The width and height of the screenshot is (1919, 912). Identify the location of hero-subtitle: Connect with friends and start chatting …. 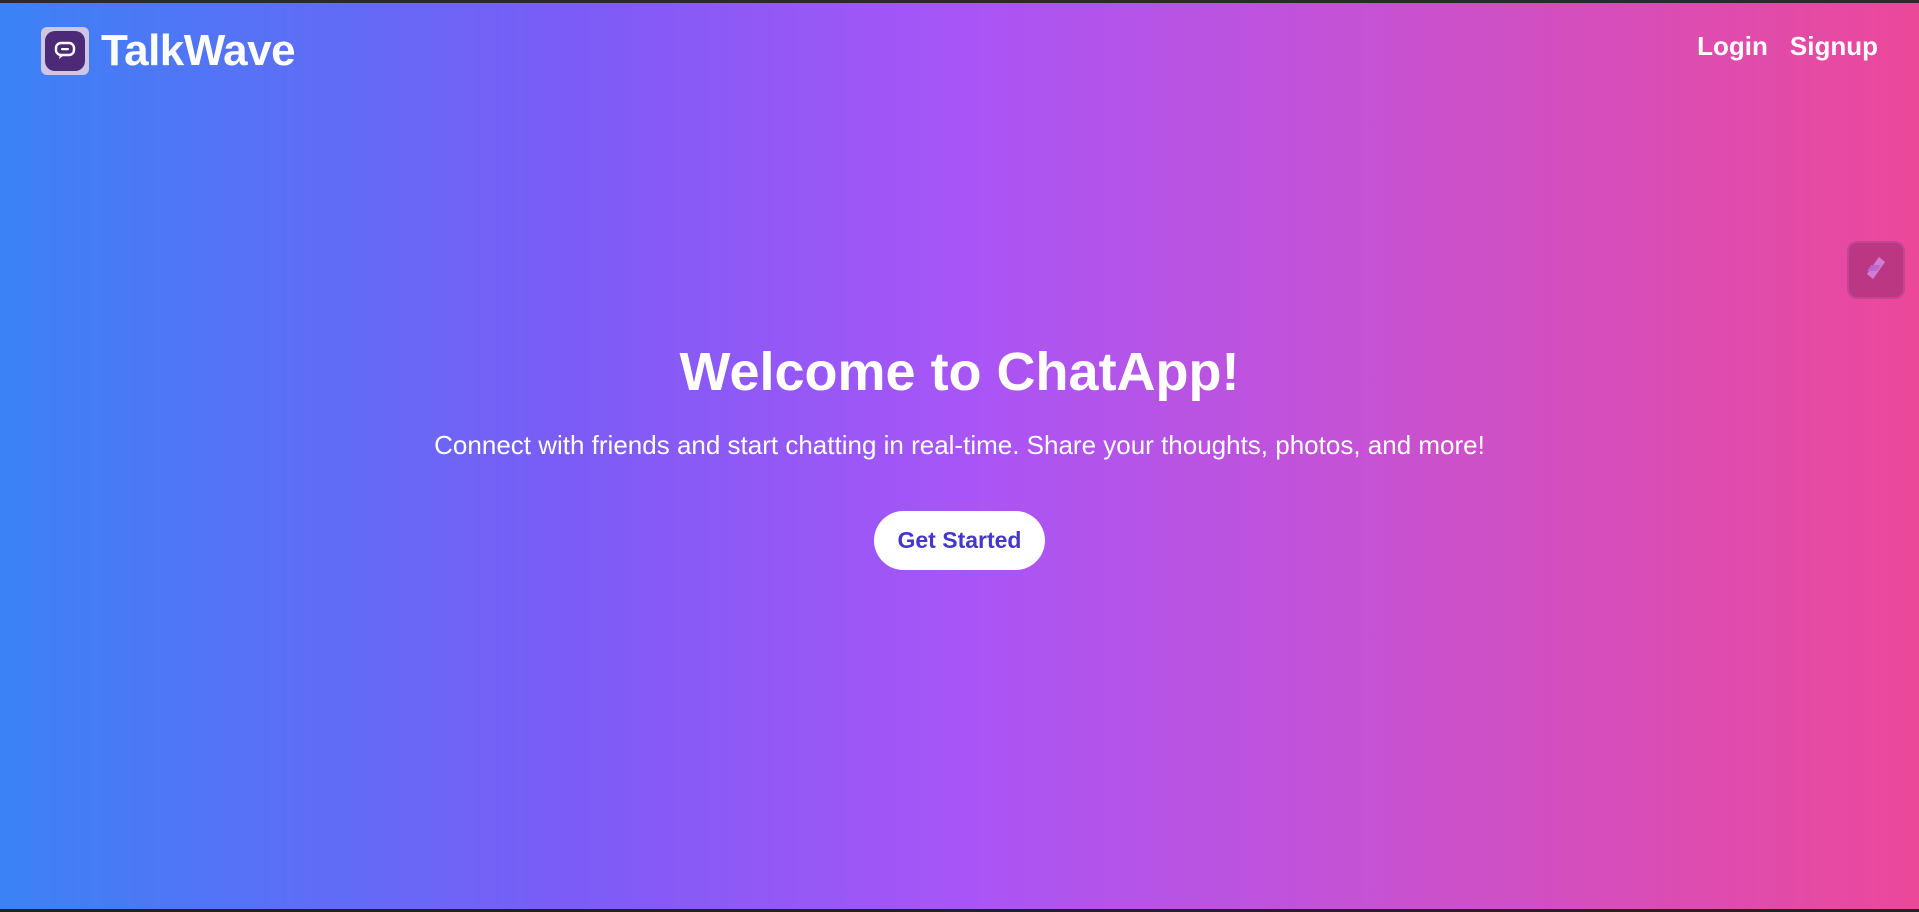
(959, 445).